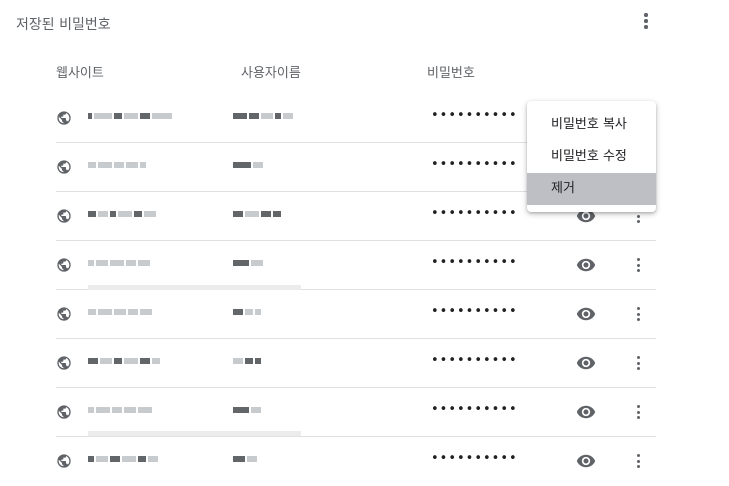  I want to click on section-title: 저장된 비밀번호, so click(63, 25).